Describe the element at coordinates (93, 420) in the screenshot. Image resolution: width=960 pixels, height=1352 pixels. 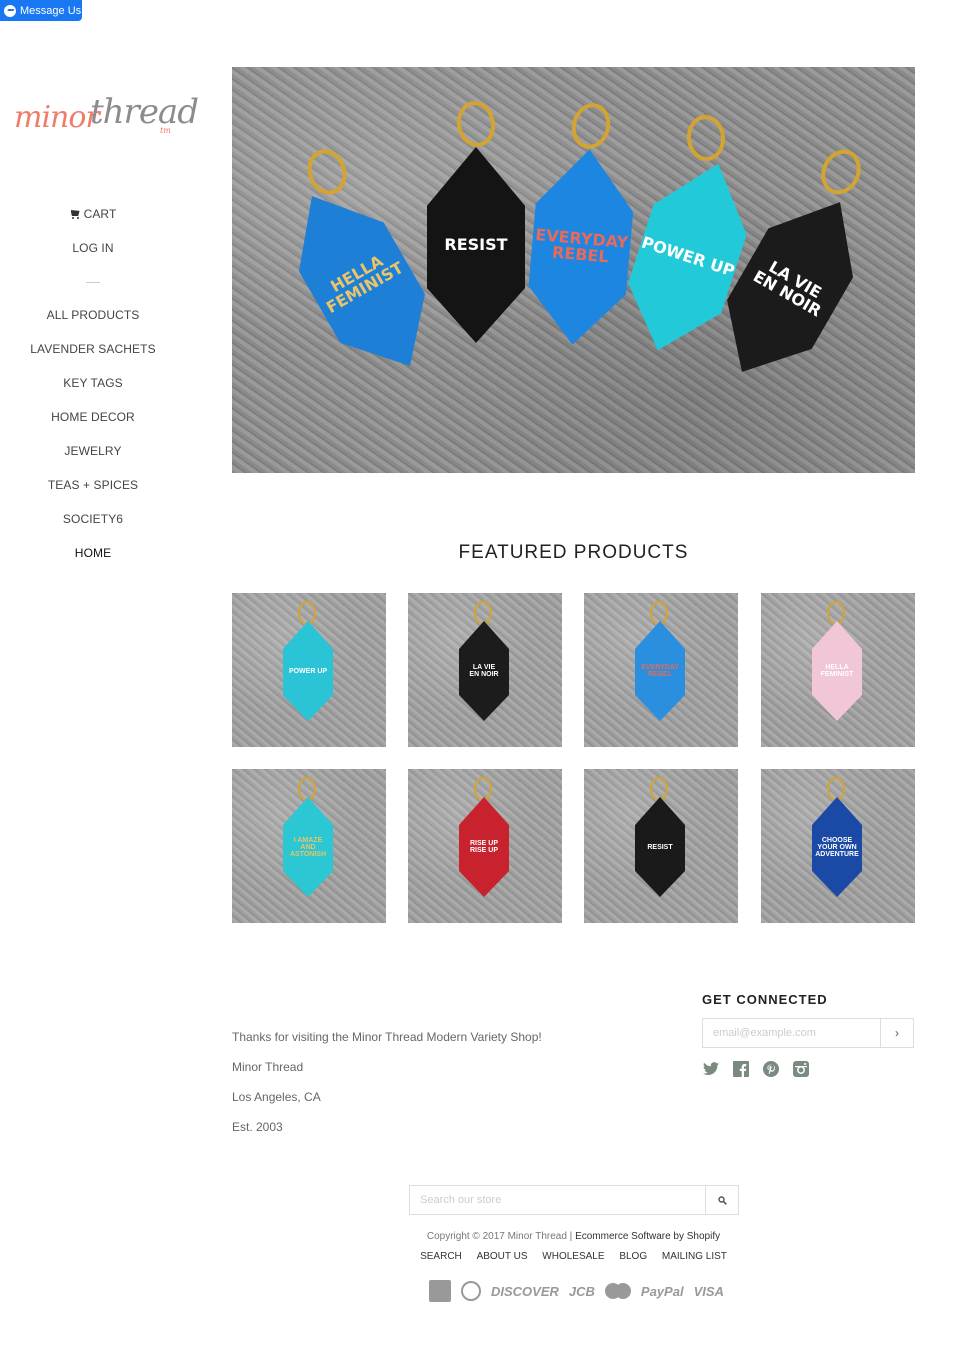
I see `sidebar-item-home-decor: HOME DECOR` at that location.